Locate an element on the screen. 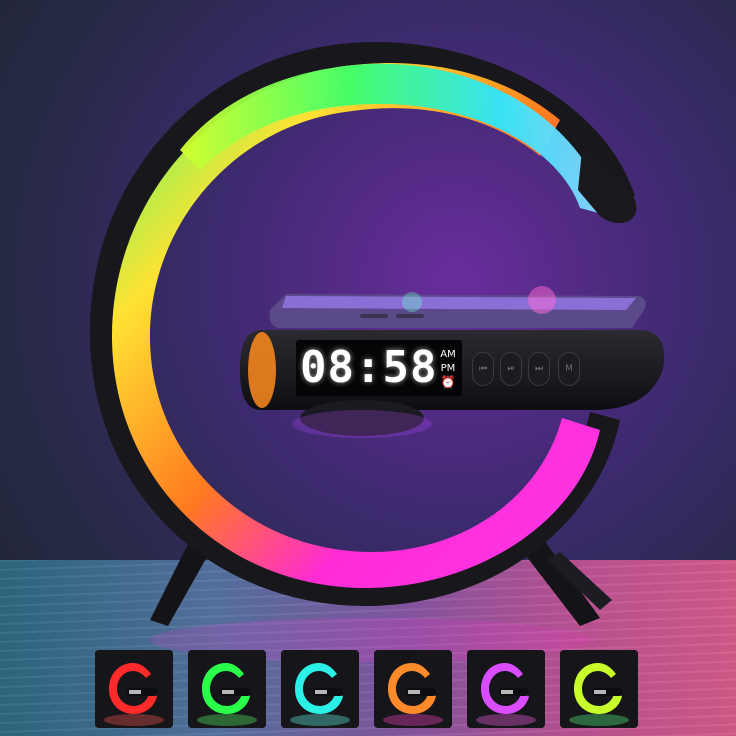  clock-time: 08:58 is located at coordinates (369, 367).